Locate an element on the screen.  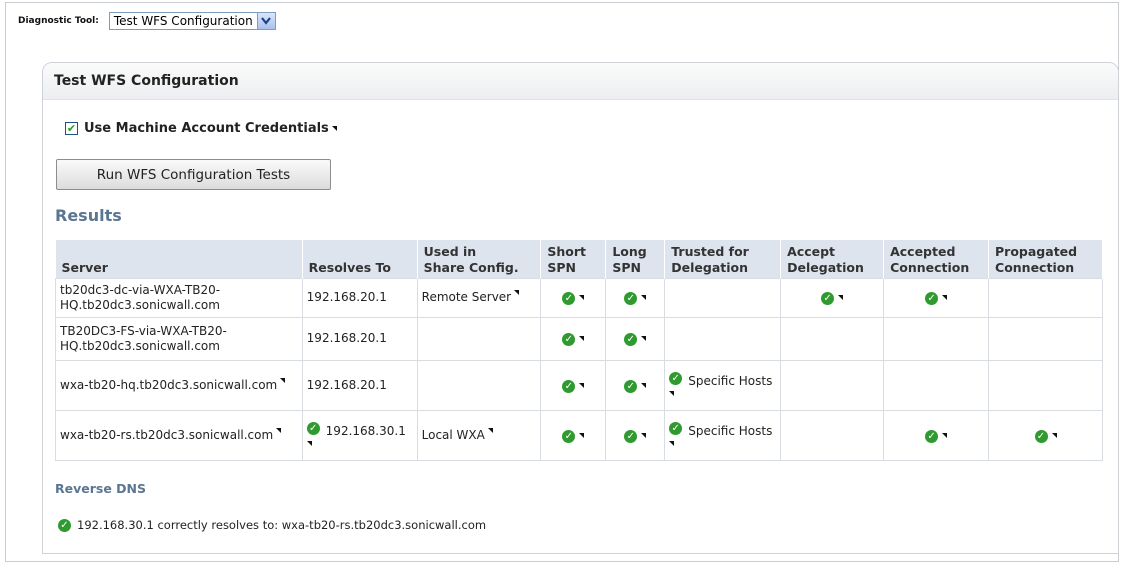
reverse-dns-heading: Reverse DNS is located at coordinates (101, 488).